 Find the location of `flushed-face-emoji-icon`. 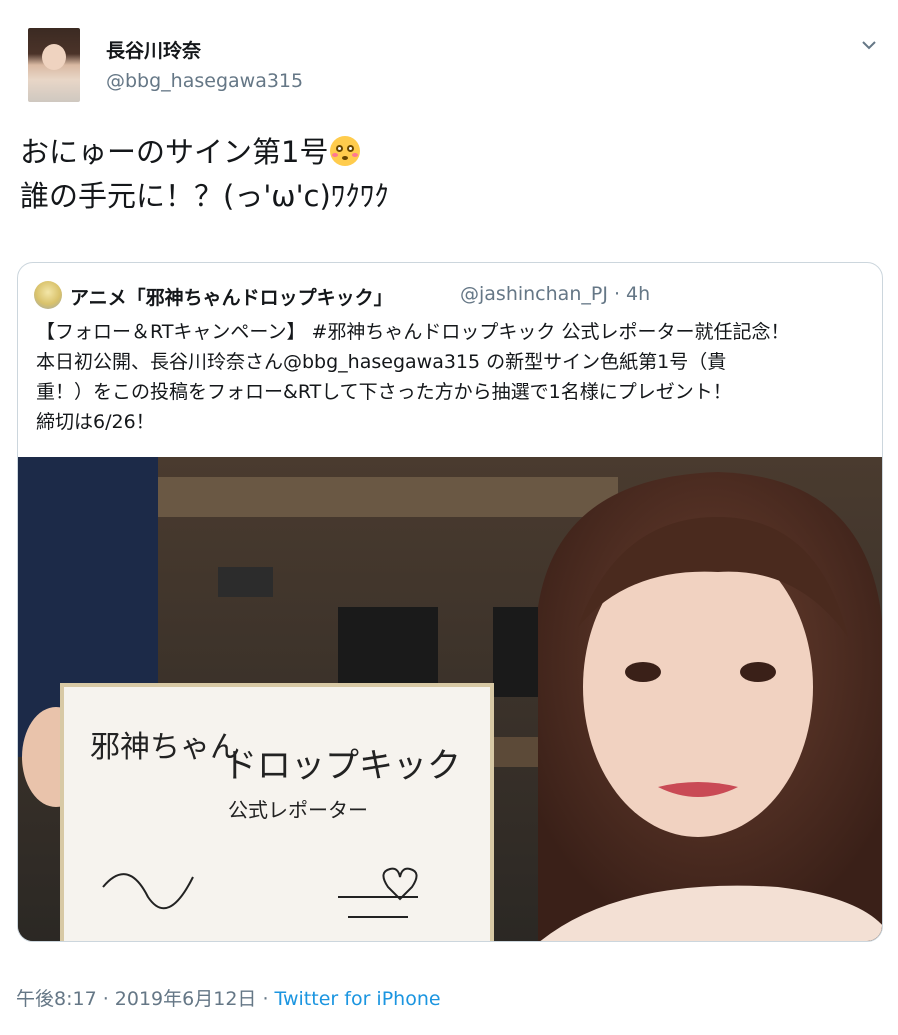

flushed-face-emoji-icon is located at coordinates (345, 151).